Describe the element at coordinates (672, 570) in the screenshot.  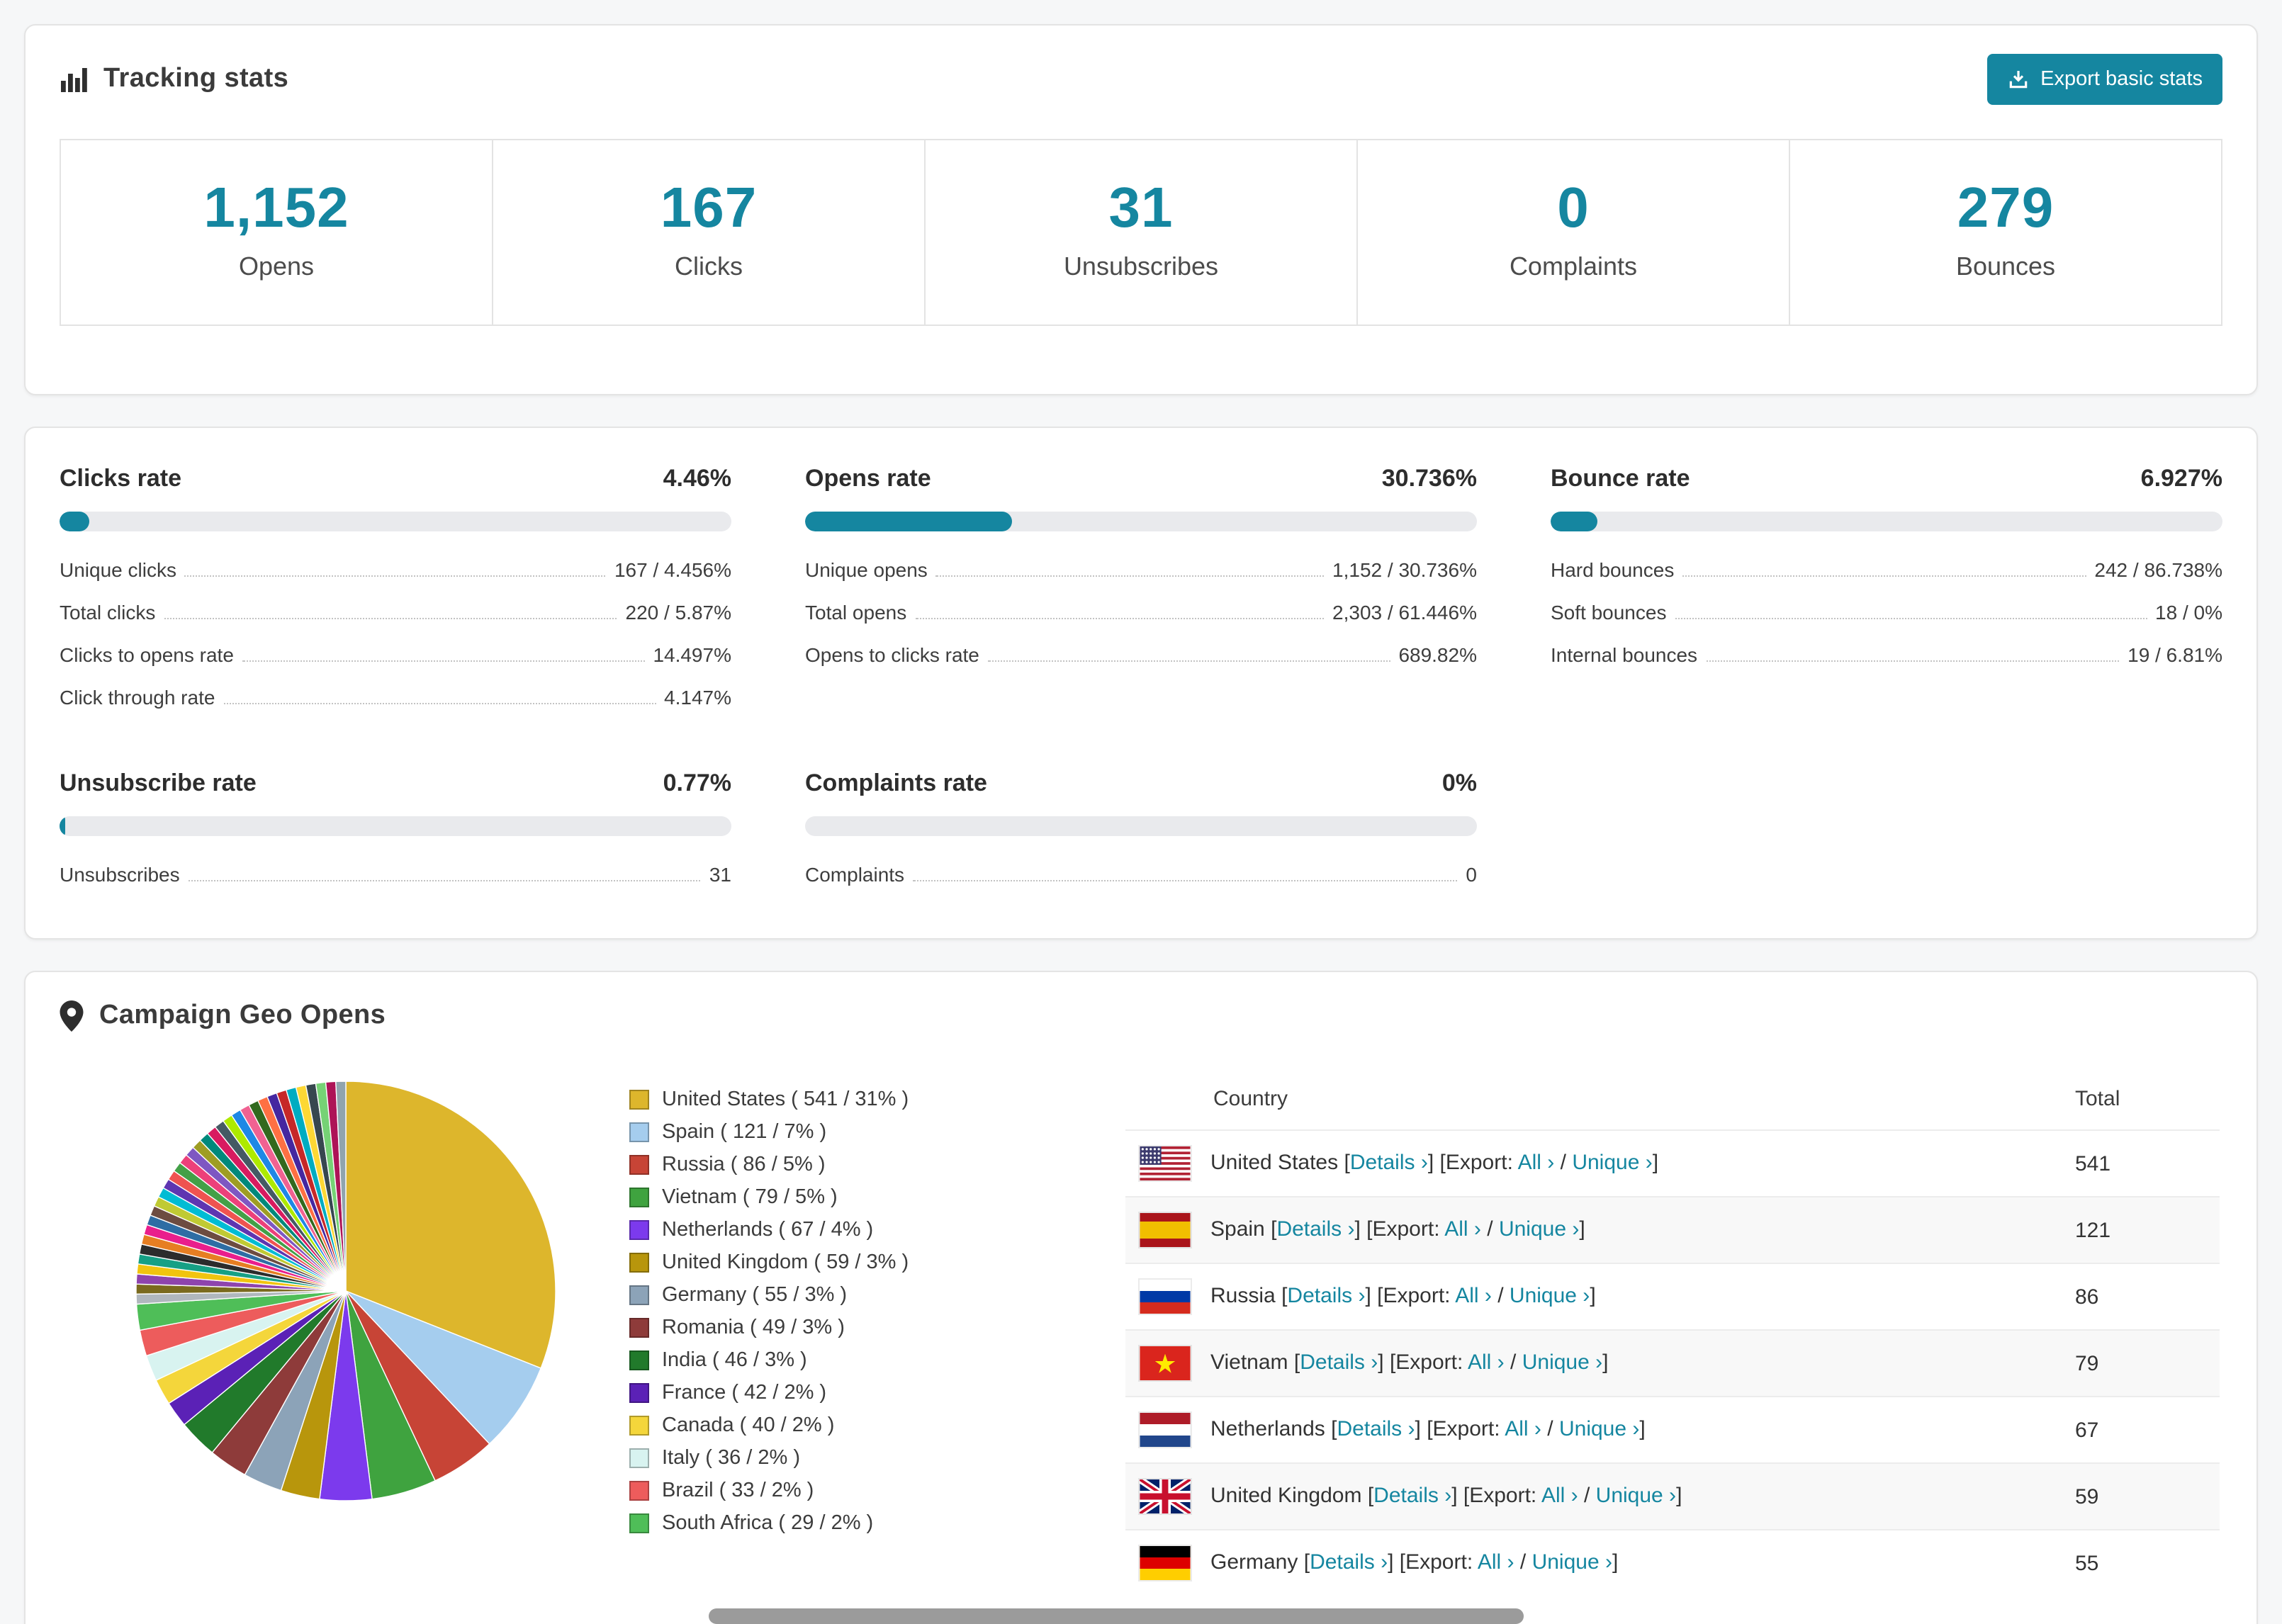
I see `rate-row-value: 167 / 4.456%` at that location.